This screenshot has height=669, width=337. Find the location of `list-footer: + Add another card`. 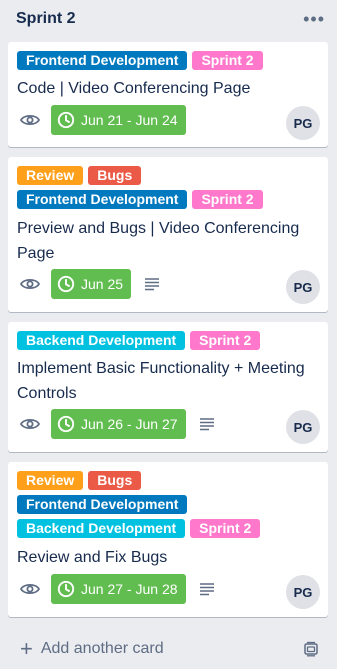

list-footer: + Add another card is located at coordinates (168, 649).